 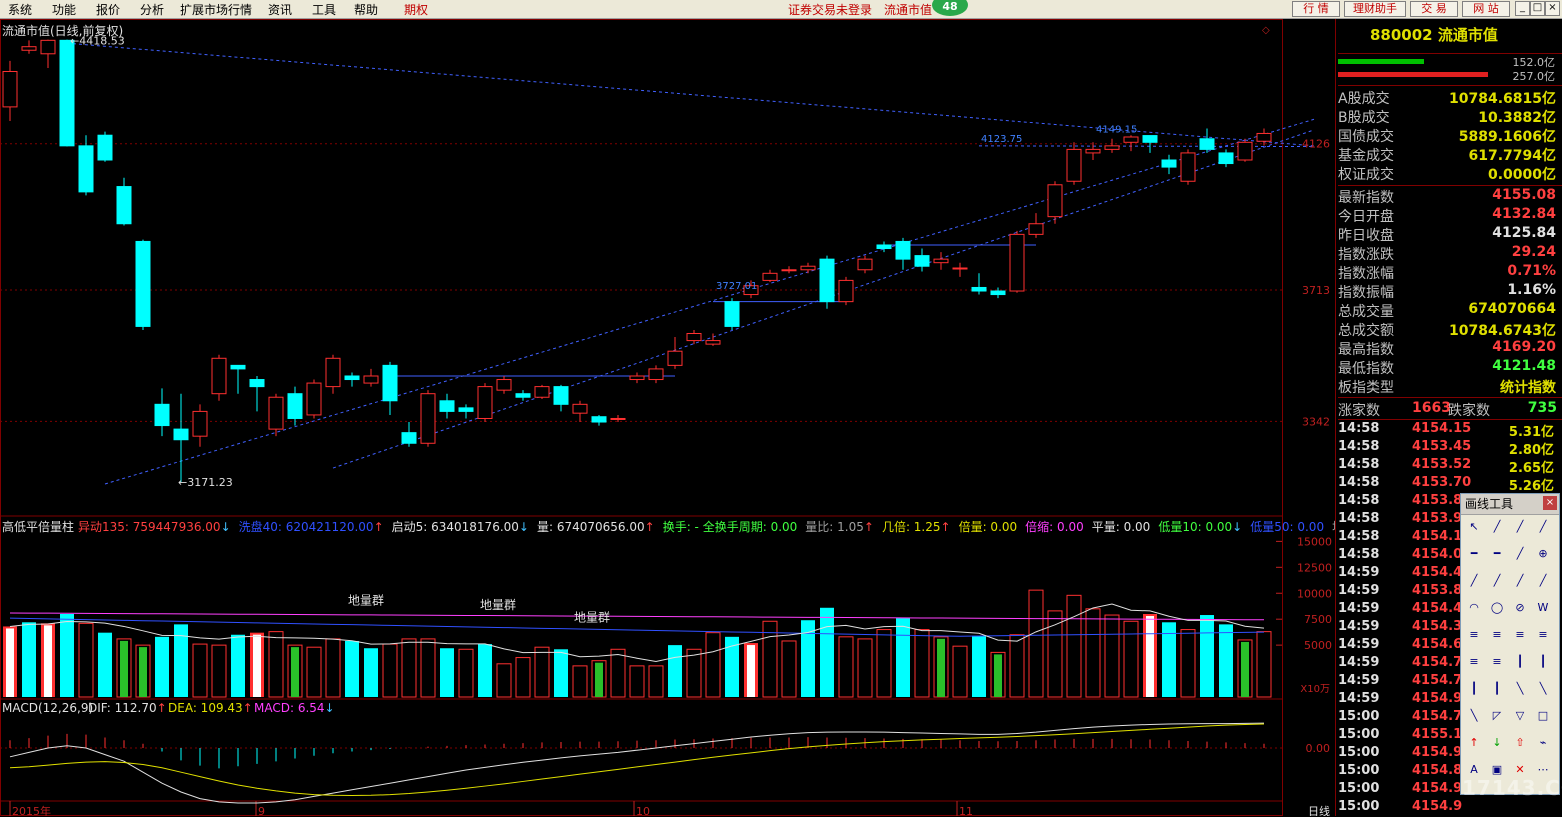 What do you see at coordinates (1497, 608) in the screenshot?
I see `circle-tool-icon: ◯` at bounding box center [1497, 608].